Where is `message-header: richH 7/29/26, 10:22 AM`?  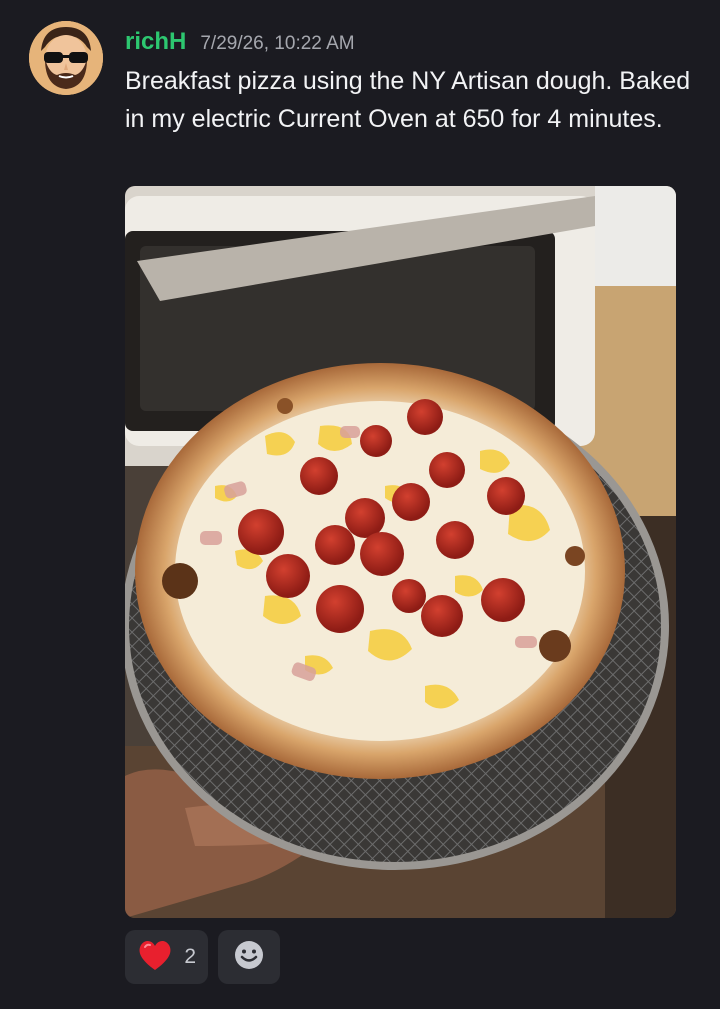
message-header: richH 7/29/26, 10:22 AM is located at coordinates (240, 44).